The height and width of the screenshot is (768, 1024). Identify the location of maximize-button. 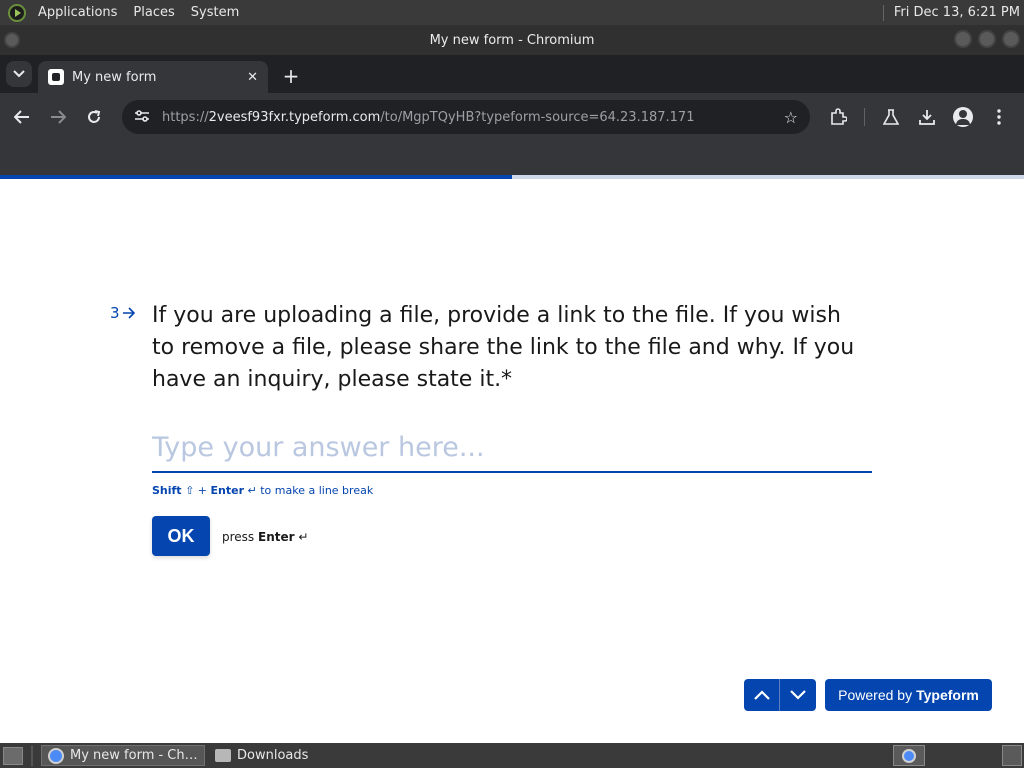
(987, 39).